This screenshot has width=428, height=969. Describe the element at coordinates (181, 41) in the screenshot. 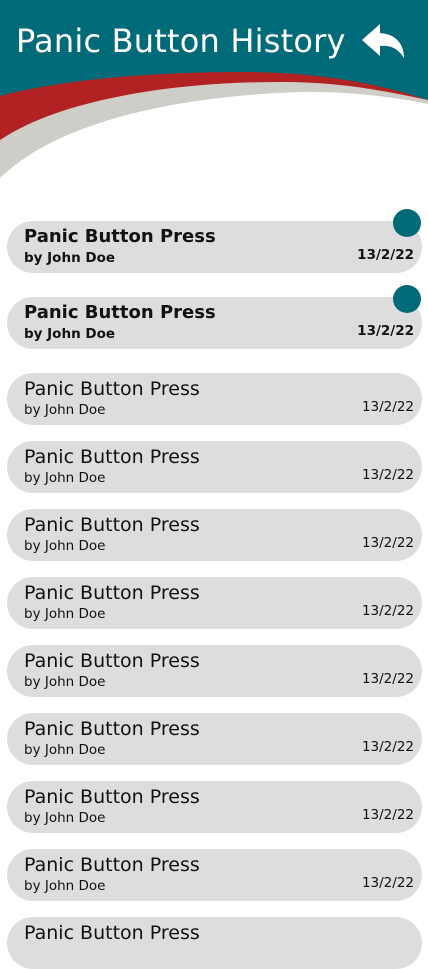

I see `page-title: Panic Button History` at that location.